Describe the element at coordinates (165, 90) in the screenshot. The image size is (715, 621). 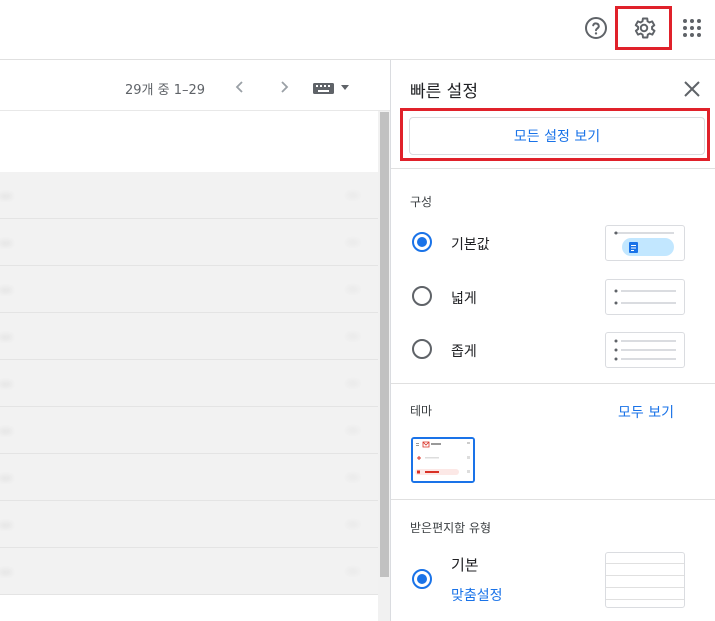
I see `pagination-count: 29개 중 1–29` at that location.